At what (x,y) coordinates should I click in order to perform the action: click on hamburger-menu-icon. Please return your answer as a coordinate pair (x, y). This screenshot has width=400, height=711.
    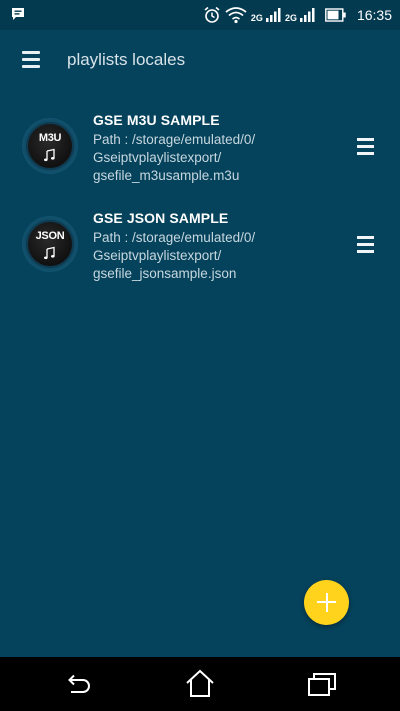
    Looking at the image, I should click on (30, 60).